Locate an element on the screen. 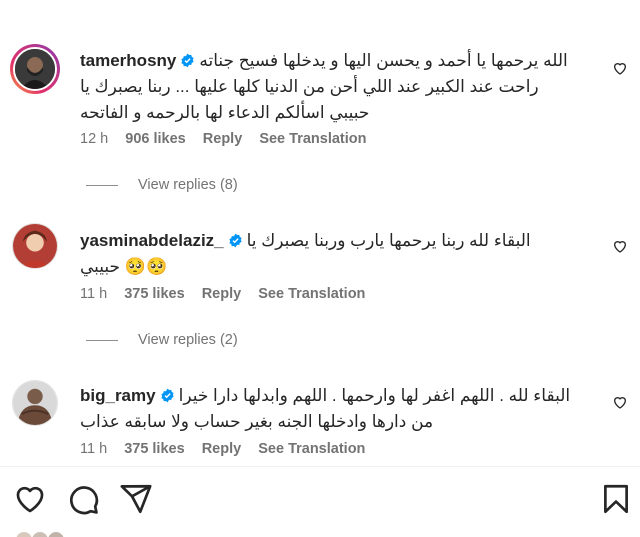 The image size is (640, 537). comment-username: tamerhosny is located at coordinates (128, 60).